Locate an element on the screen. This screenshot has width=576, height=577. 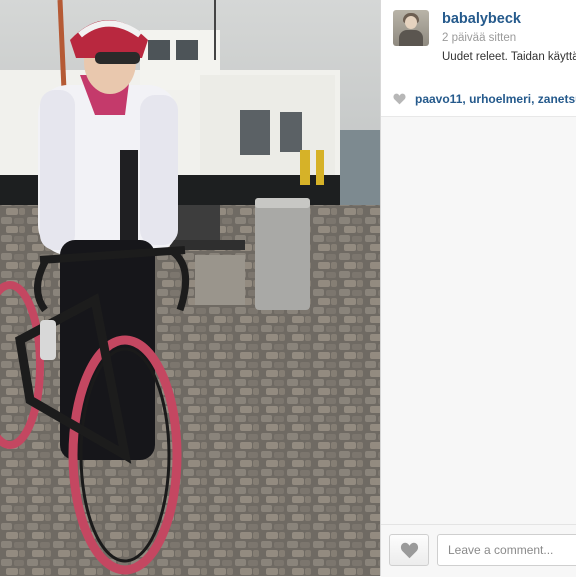
post-timestamp: 2 päivää sitten is located at coordinates (479, 38).